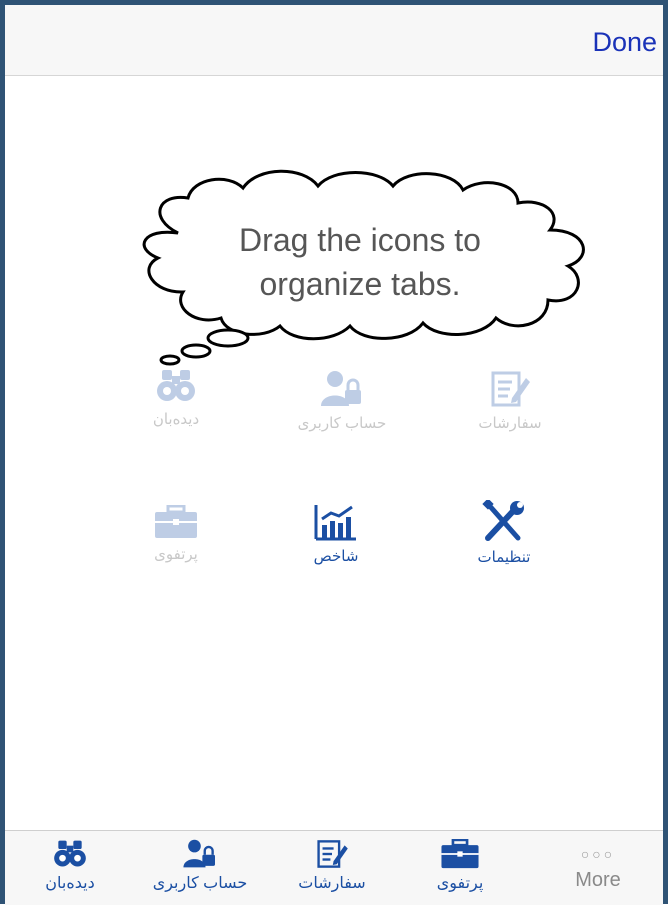  Describe the element at coordinates (504, 557) in the screenshot. I see `grid-label: تنظیمات` at that location.